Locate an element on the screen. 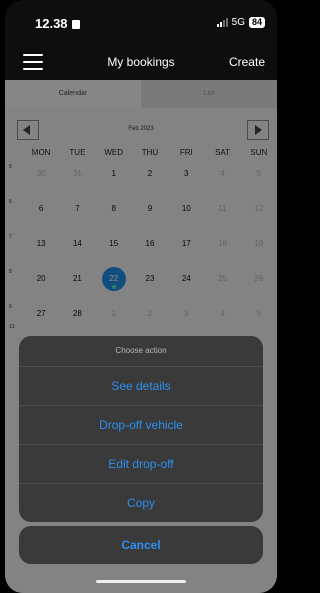 This screenshot has width=320, height=593. status-time-text: 12.38 is located at coordinates (51, 23).